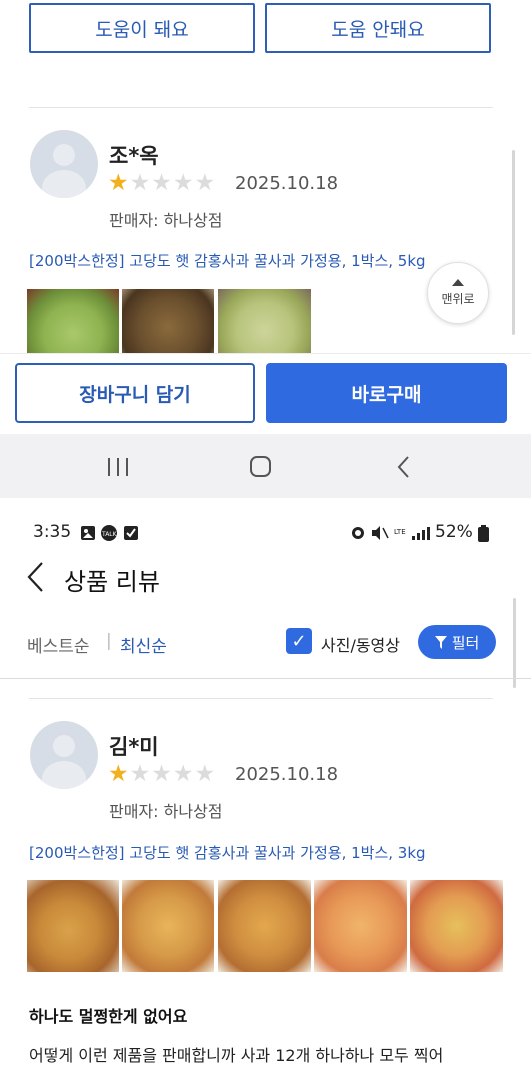 The width and height of the screenshot is (531, 1066). Describe the element at coordinates (142, 28) in the screenshot. I see `helpful-yes-button: 도움이 돼요` at that location.